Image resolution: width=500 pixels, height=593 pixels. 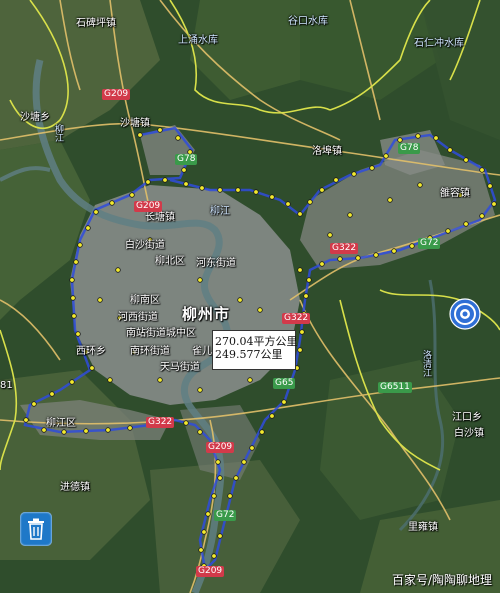 I want to click on place-label: 西环乡, so click(x=91, y=351).